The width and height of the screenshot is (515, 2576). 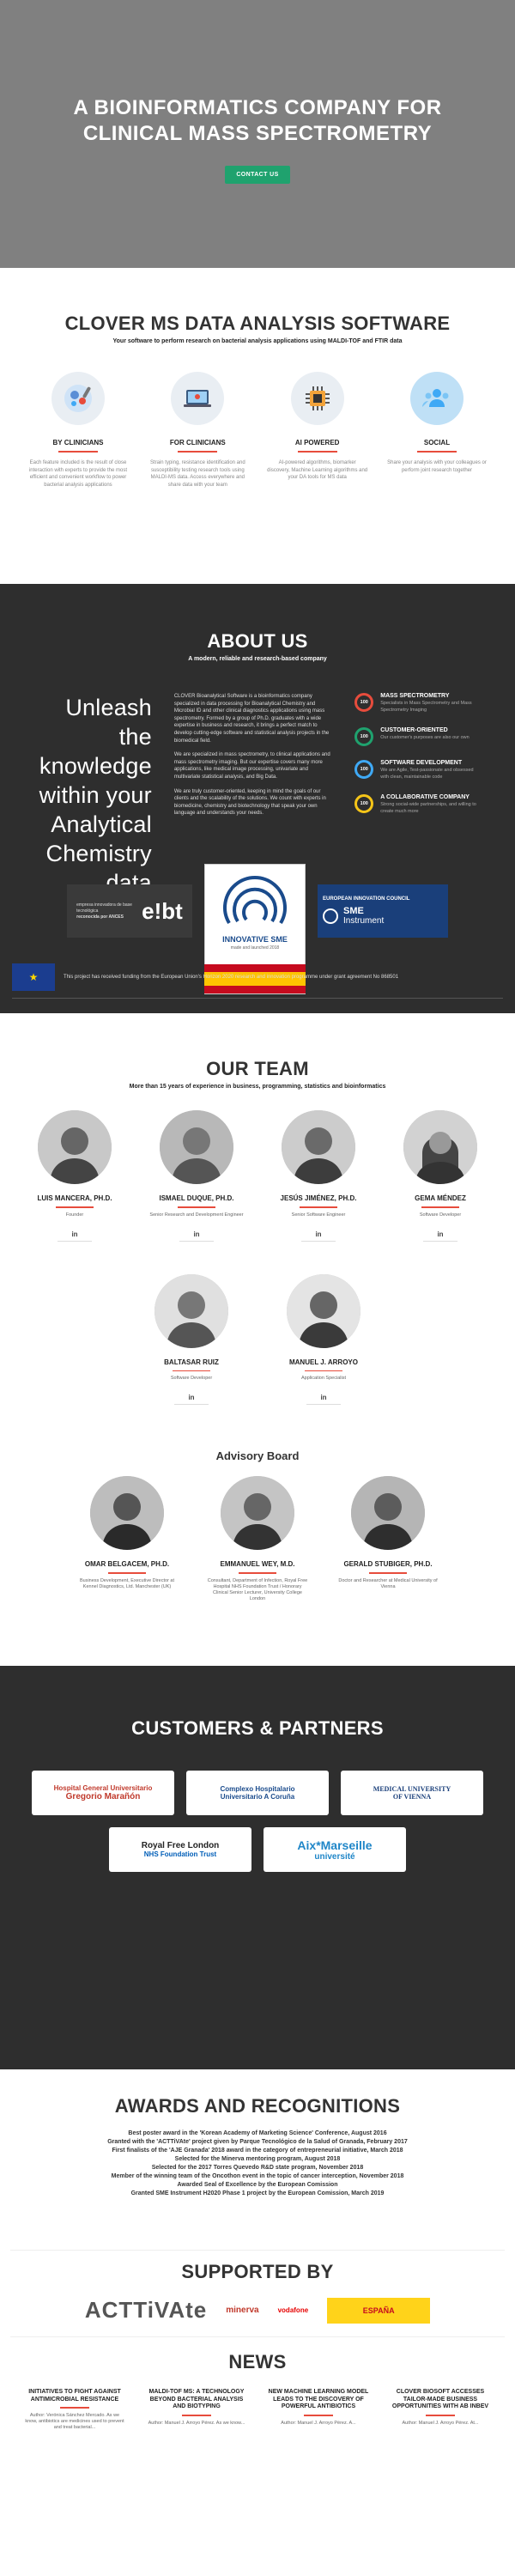 What do you see at coordinates (335, 1845) in the screenshot?
I see `logo-line: Aix*Marseille` at bounding box center [335, 1845].